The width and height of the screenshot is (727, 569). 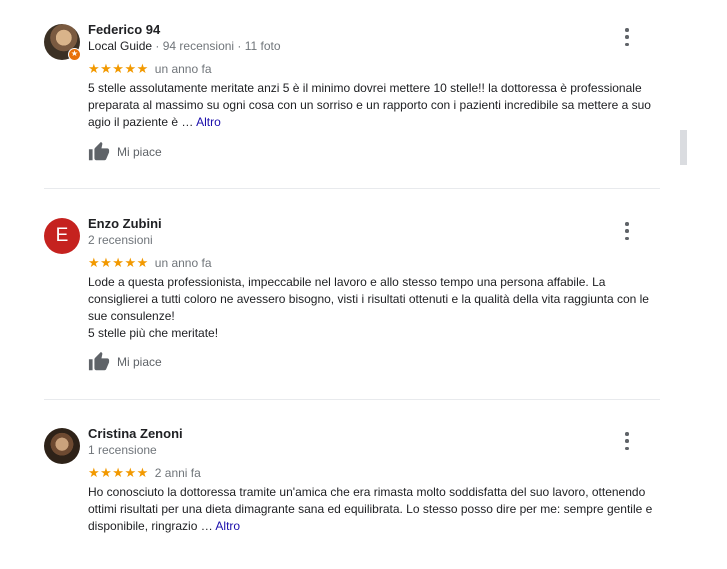 I want to click on reviewer-meta: 2 recensioni, so click(x=120, y=240).